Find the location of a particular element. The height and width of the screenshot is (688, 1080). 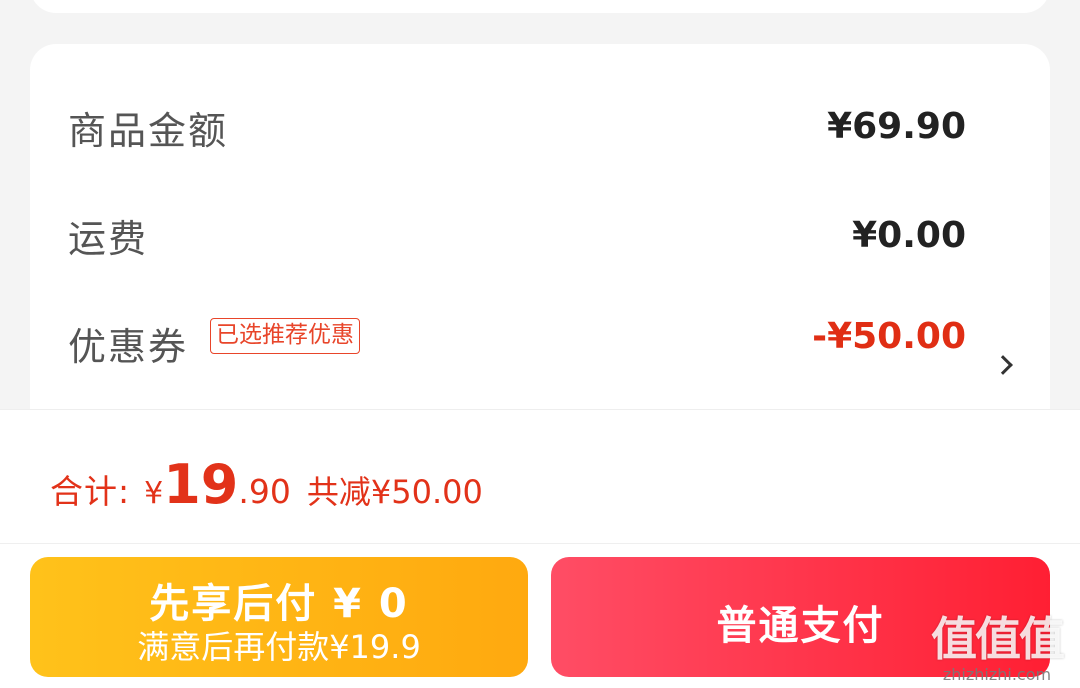

divider is located at coordinates (540, 543).